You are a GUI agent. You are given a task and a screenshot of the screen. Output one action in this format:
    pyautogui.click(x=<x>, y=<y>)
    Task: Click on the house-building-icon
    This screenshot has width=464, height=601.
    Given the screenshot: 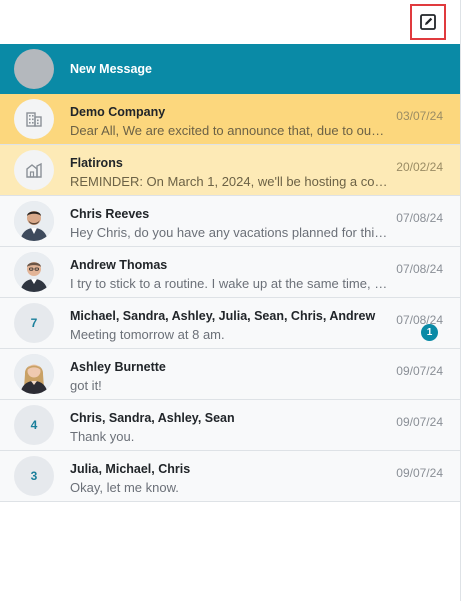 What is the action you would take?
    pyautogui.click(x=34, y=170)
    